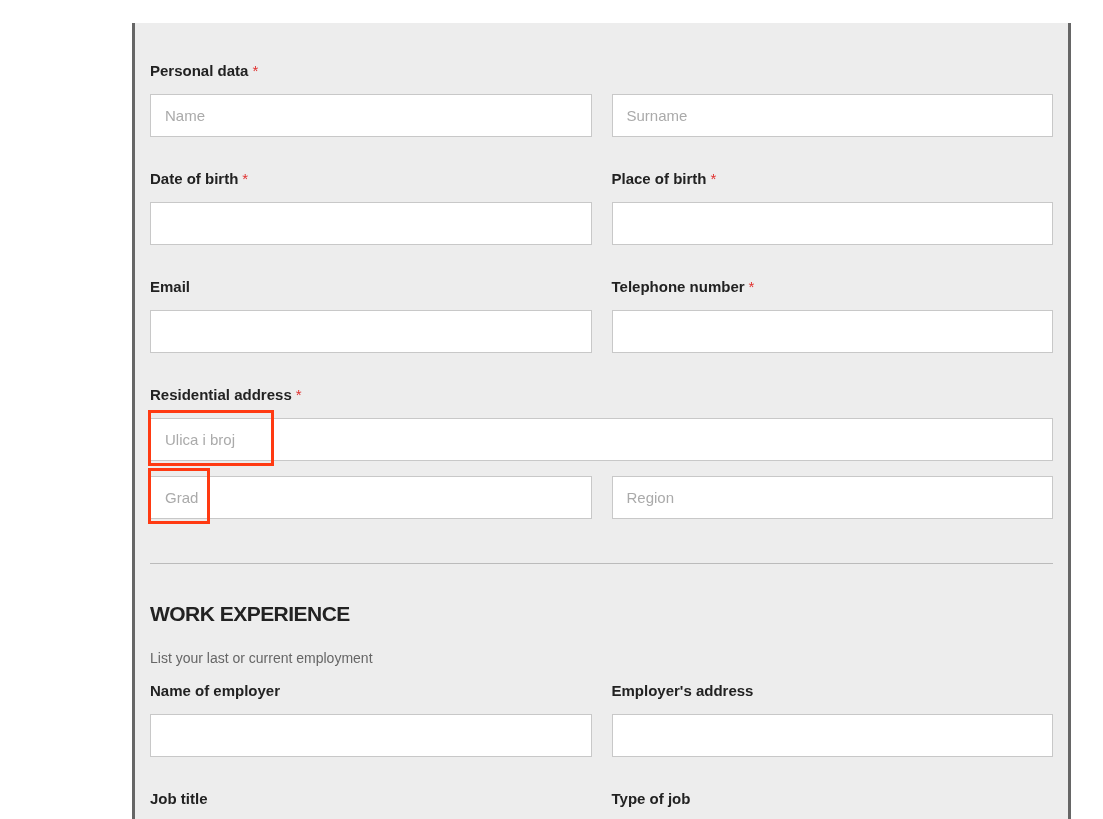  I want to click on field-label: Date of birth *, so click(200, 179).